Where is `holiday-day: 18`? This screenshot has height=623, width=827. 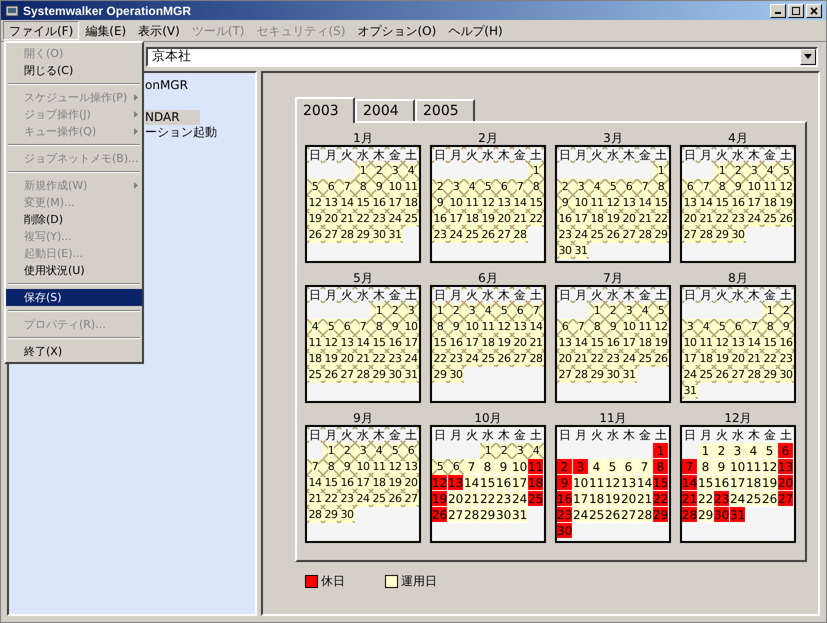 holiday-day: 18 is located at coordinates (536, 483).